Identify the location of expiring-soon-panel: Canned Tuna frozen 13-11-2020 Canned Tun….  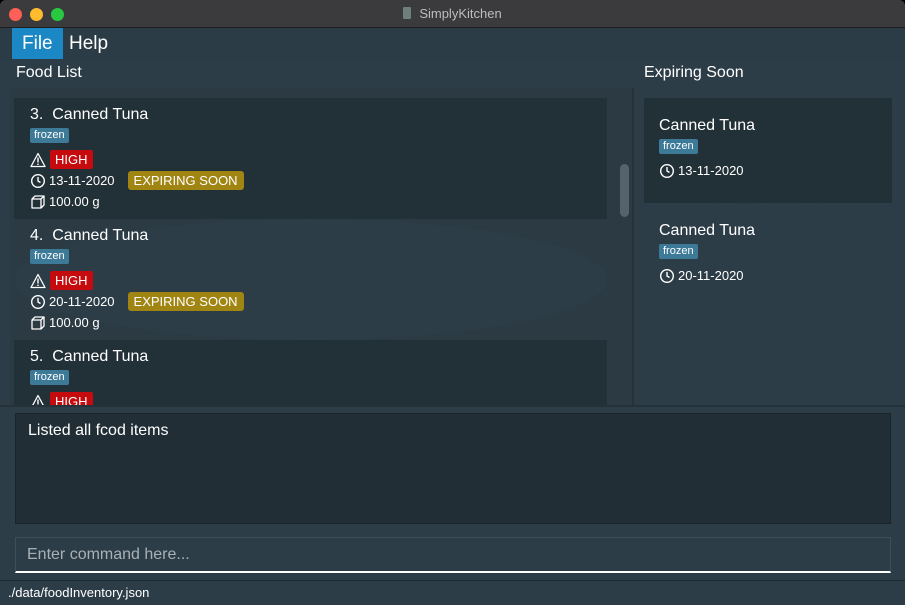
(768, 203).